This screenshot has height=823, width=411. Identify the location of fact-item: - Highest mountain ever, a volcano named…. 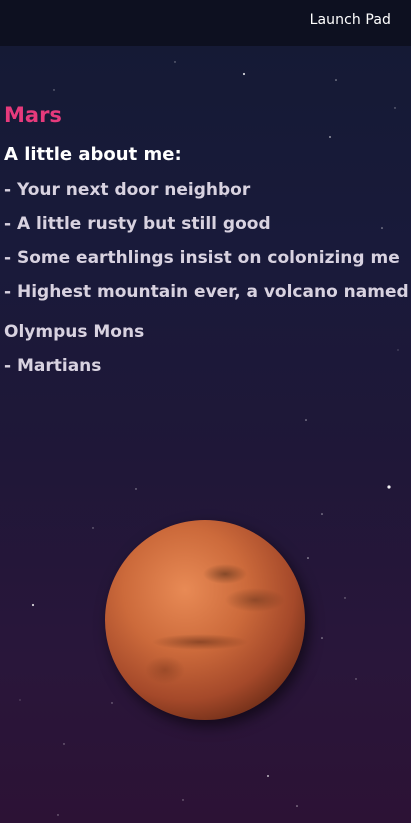
(206, 312).